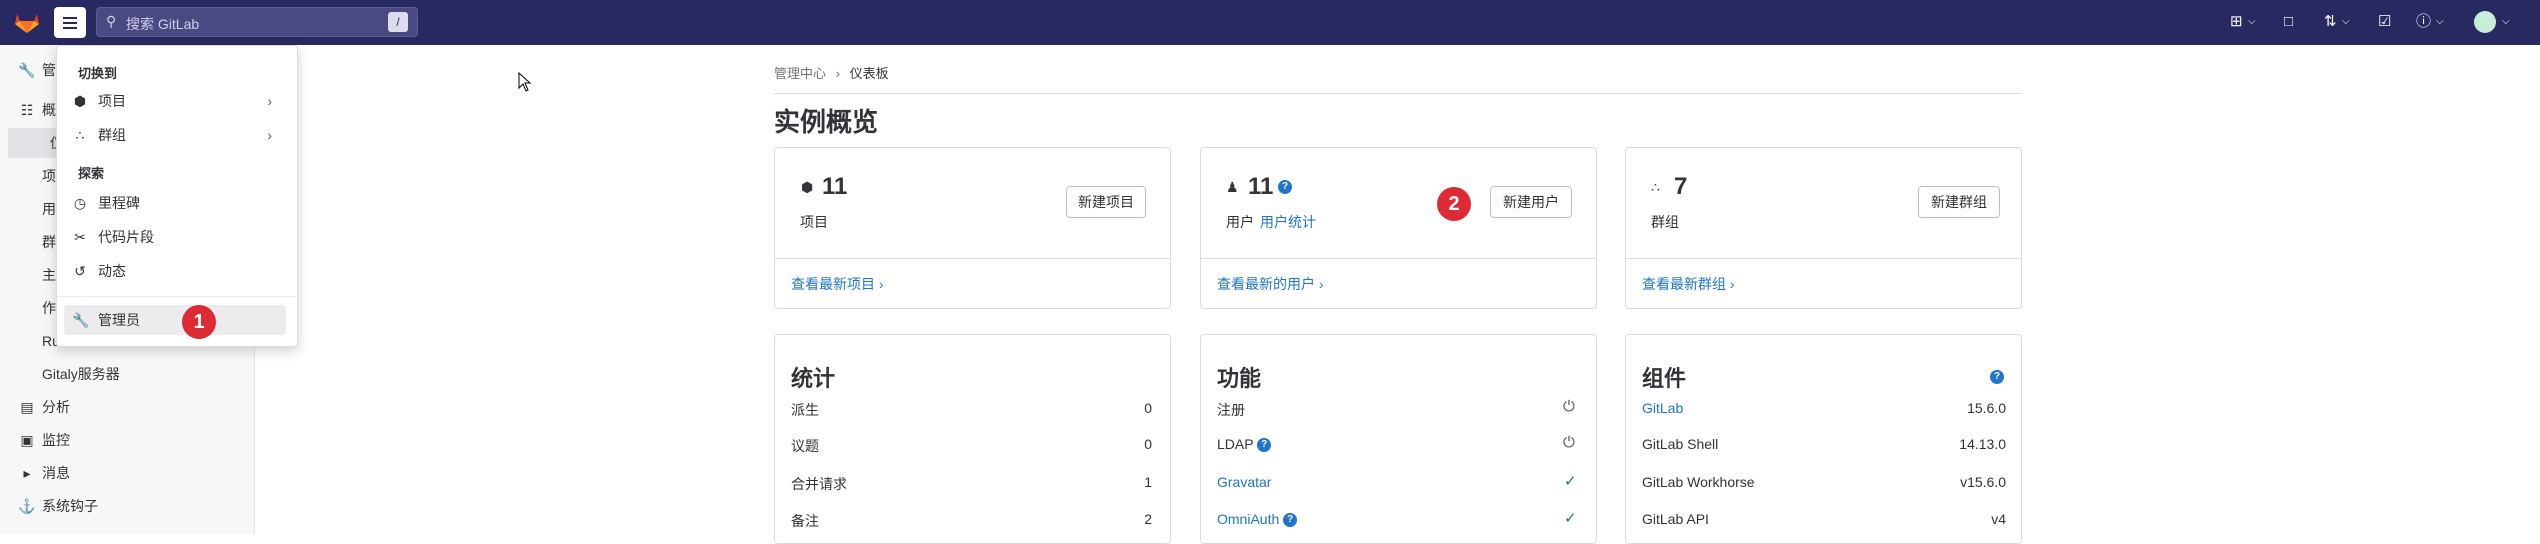  What do you see at coordinates (800, 73) in the screenshot?
I see `breadcrumb-admin: 管理中心` at bounding box center [800, 73].